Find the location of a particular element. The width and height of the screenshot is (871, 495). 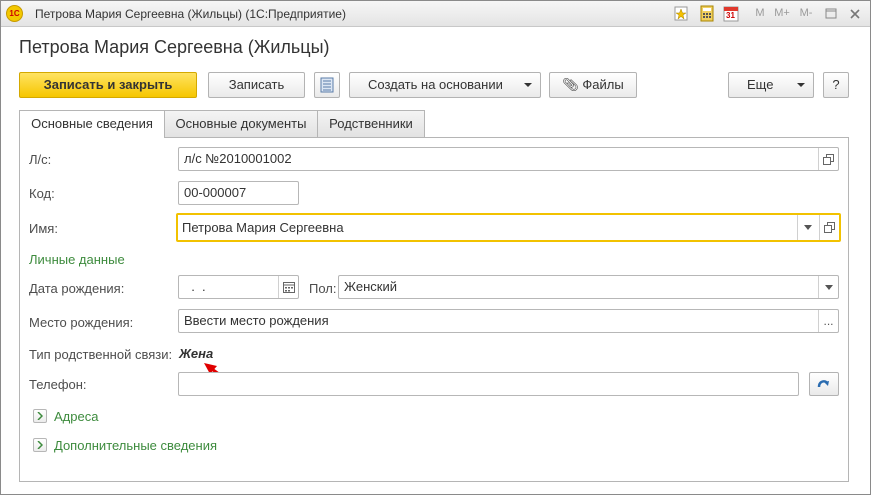

gender-select: Женский is located at coordinates (588, 287).